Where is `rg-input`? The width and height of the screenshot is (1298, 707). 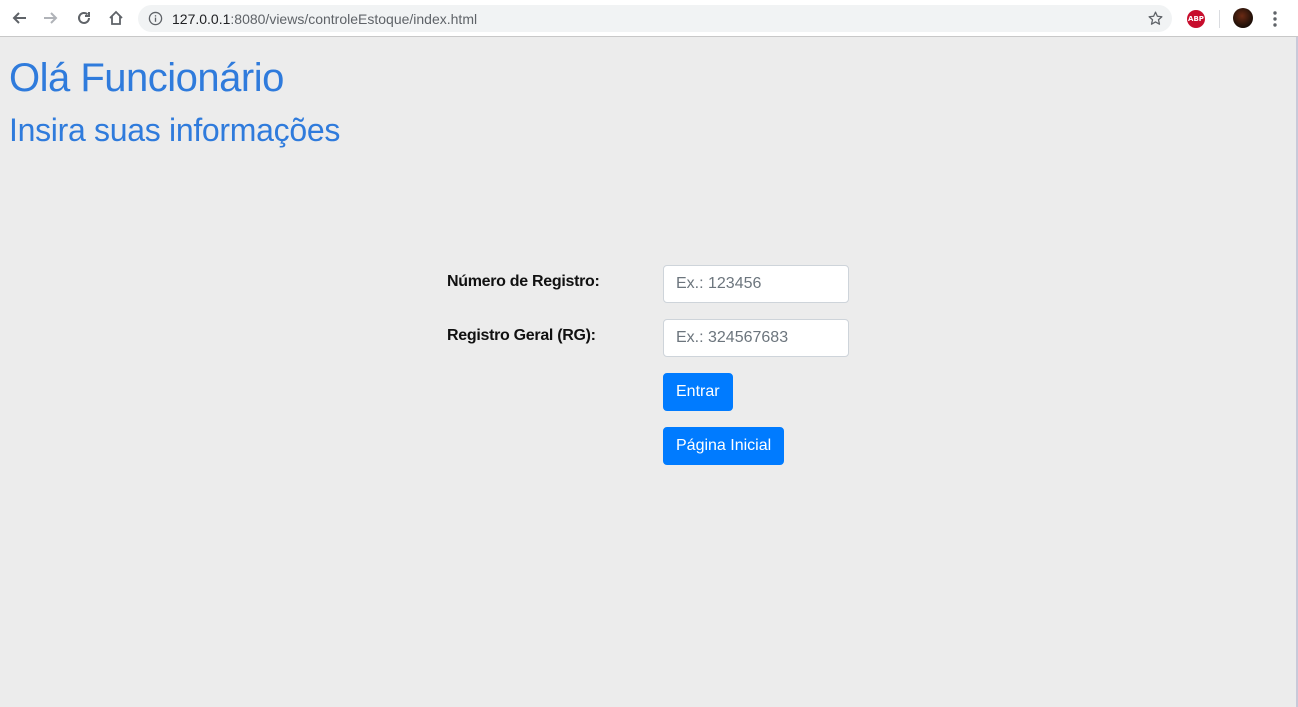 rg-input is located at coordinates (756, 338).